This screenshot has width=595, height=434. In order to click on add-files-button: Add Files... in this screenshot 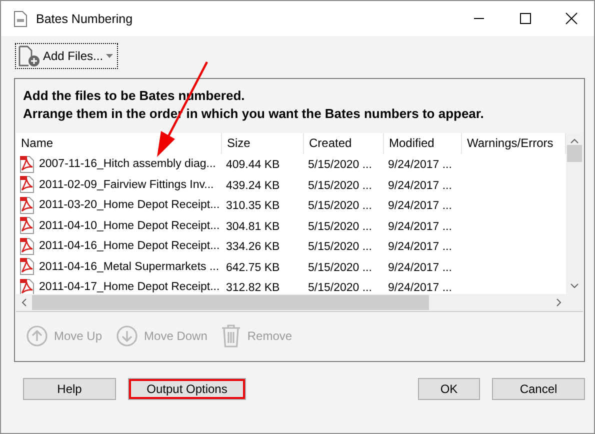, I will do `click(66, 56)`.